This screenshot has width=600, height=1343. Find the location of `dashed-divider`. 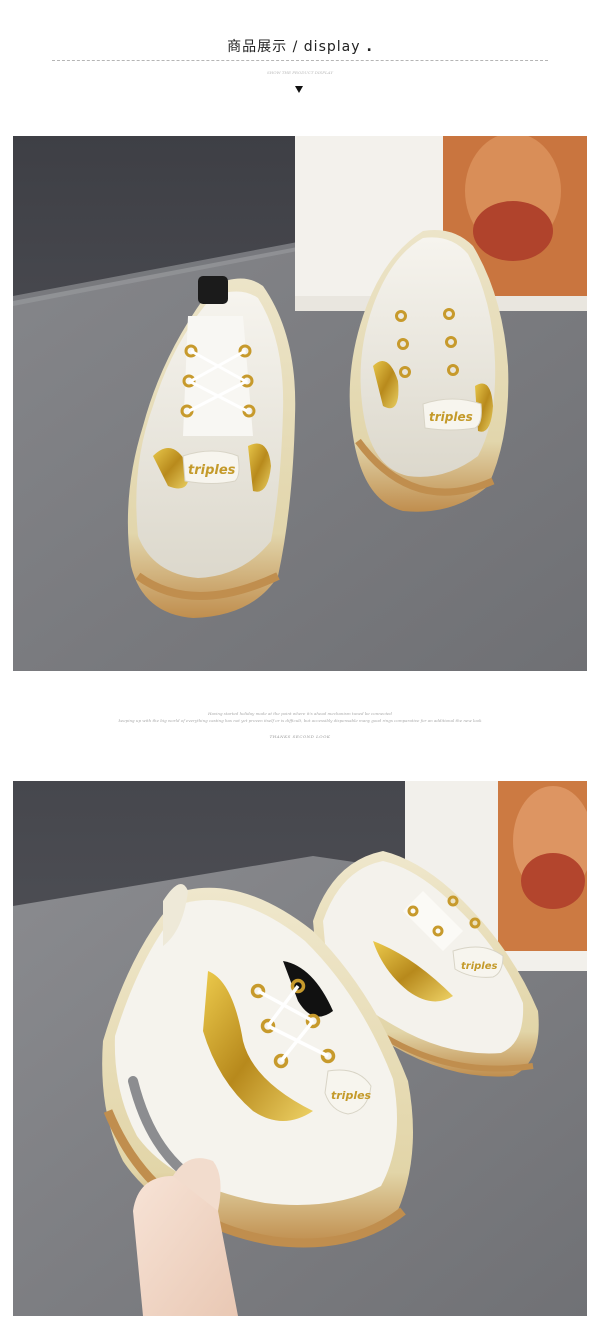

dashed-divider is located at coordinates (300, 60).